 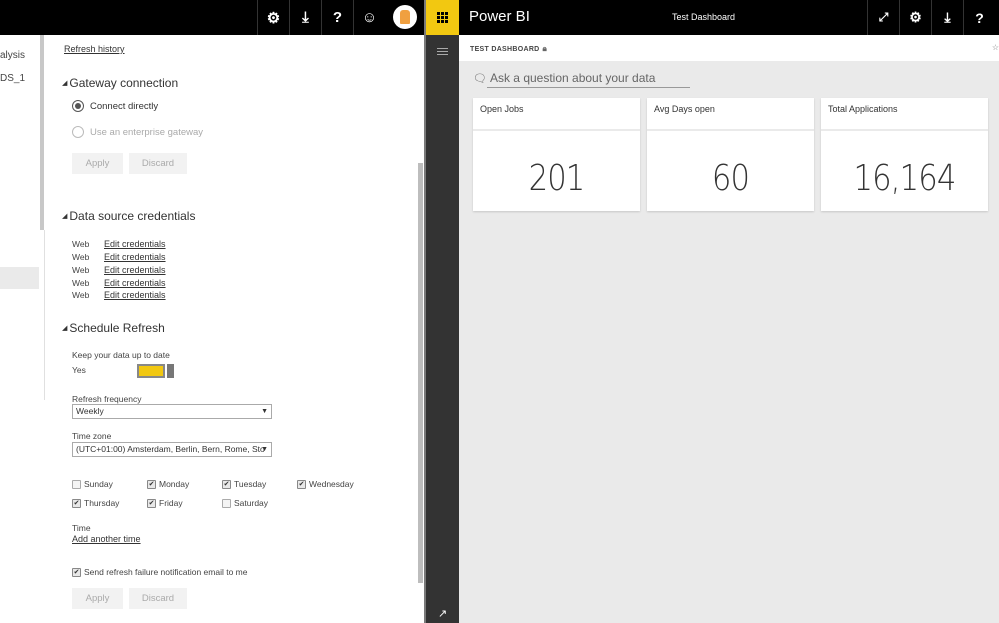 I want to click on time-label: Time, so click(x=81, y=528).